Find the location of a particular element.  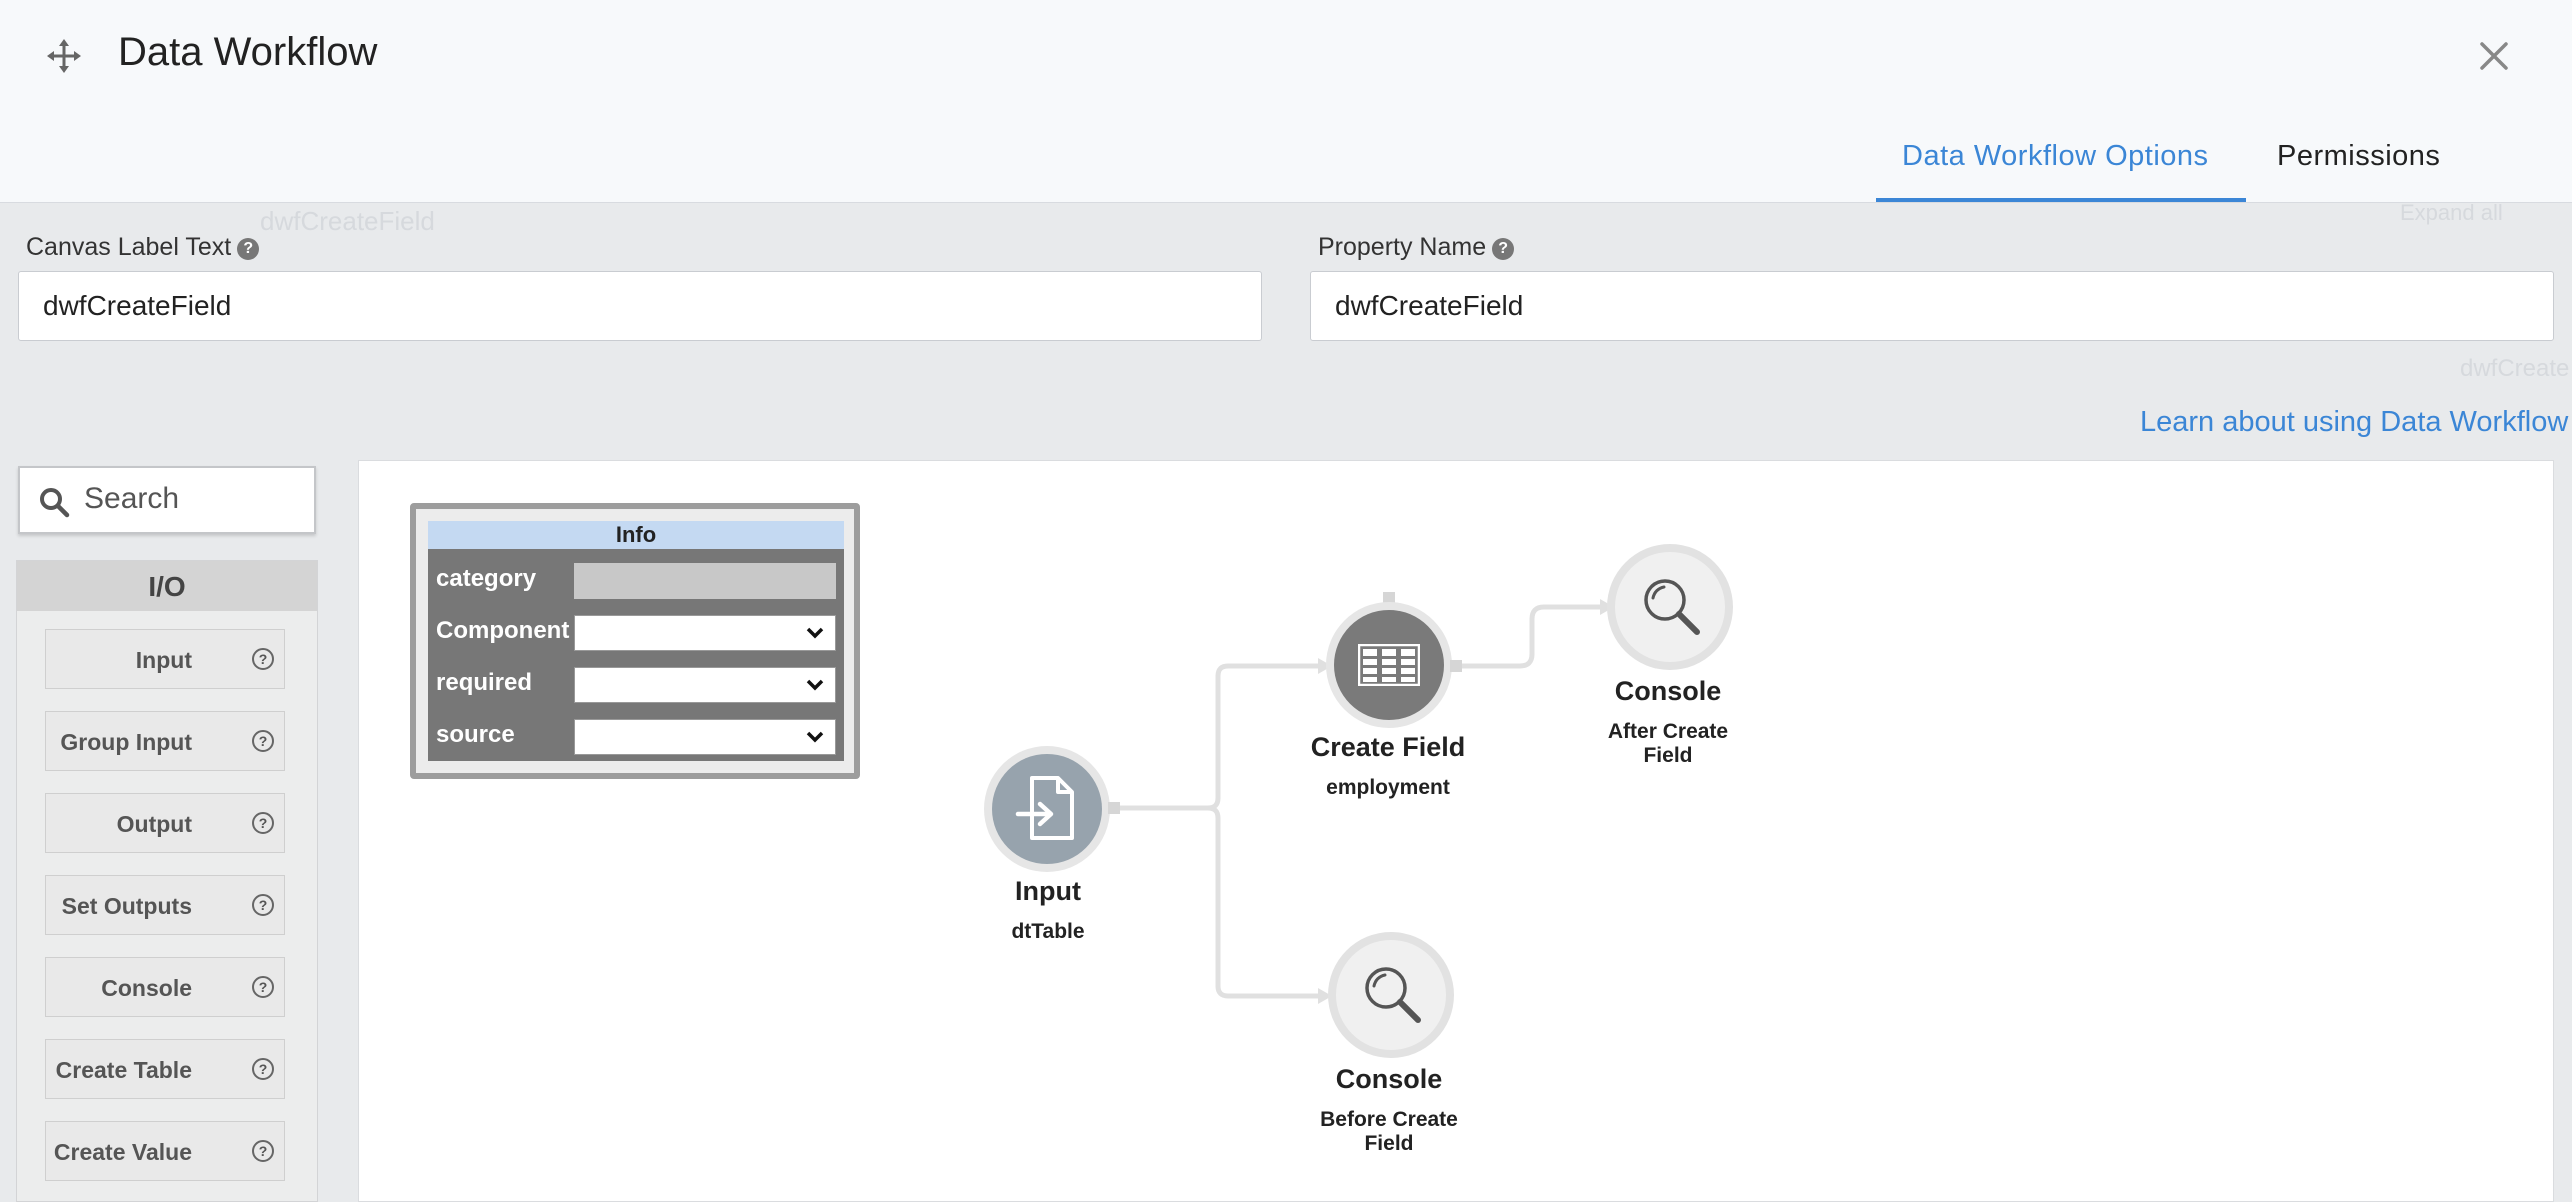

node-console-before-subtitle-line2: Field is located at coordinates (1389, 1143).